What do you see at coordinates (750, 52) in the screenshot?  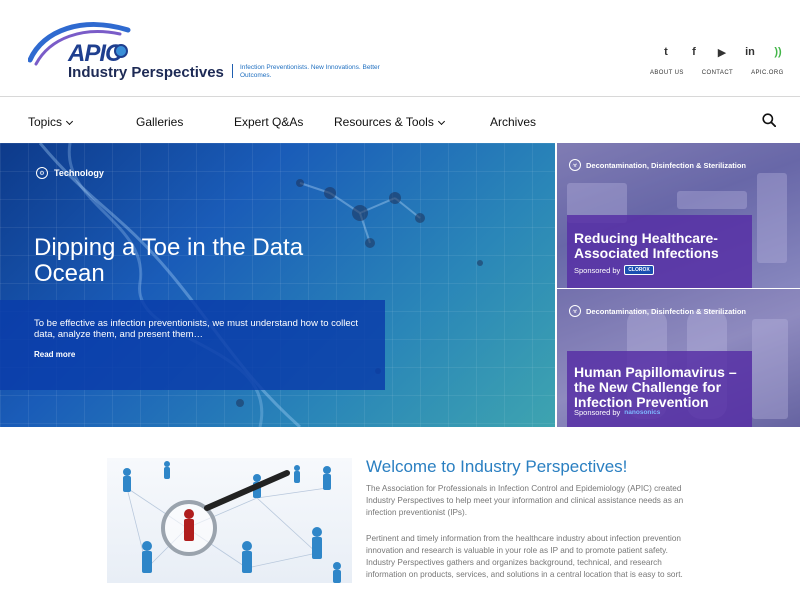 I see `linkedin-icon: in` at bounding box center [750, 52].